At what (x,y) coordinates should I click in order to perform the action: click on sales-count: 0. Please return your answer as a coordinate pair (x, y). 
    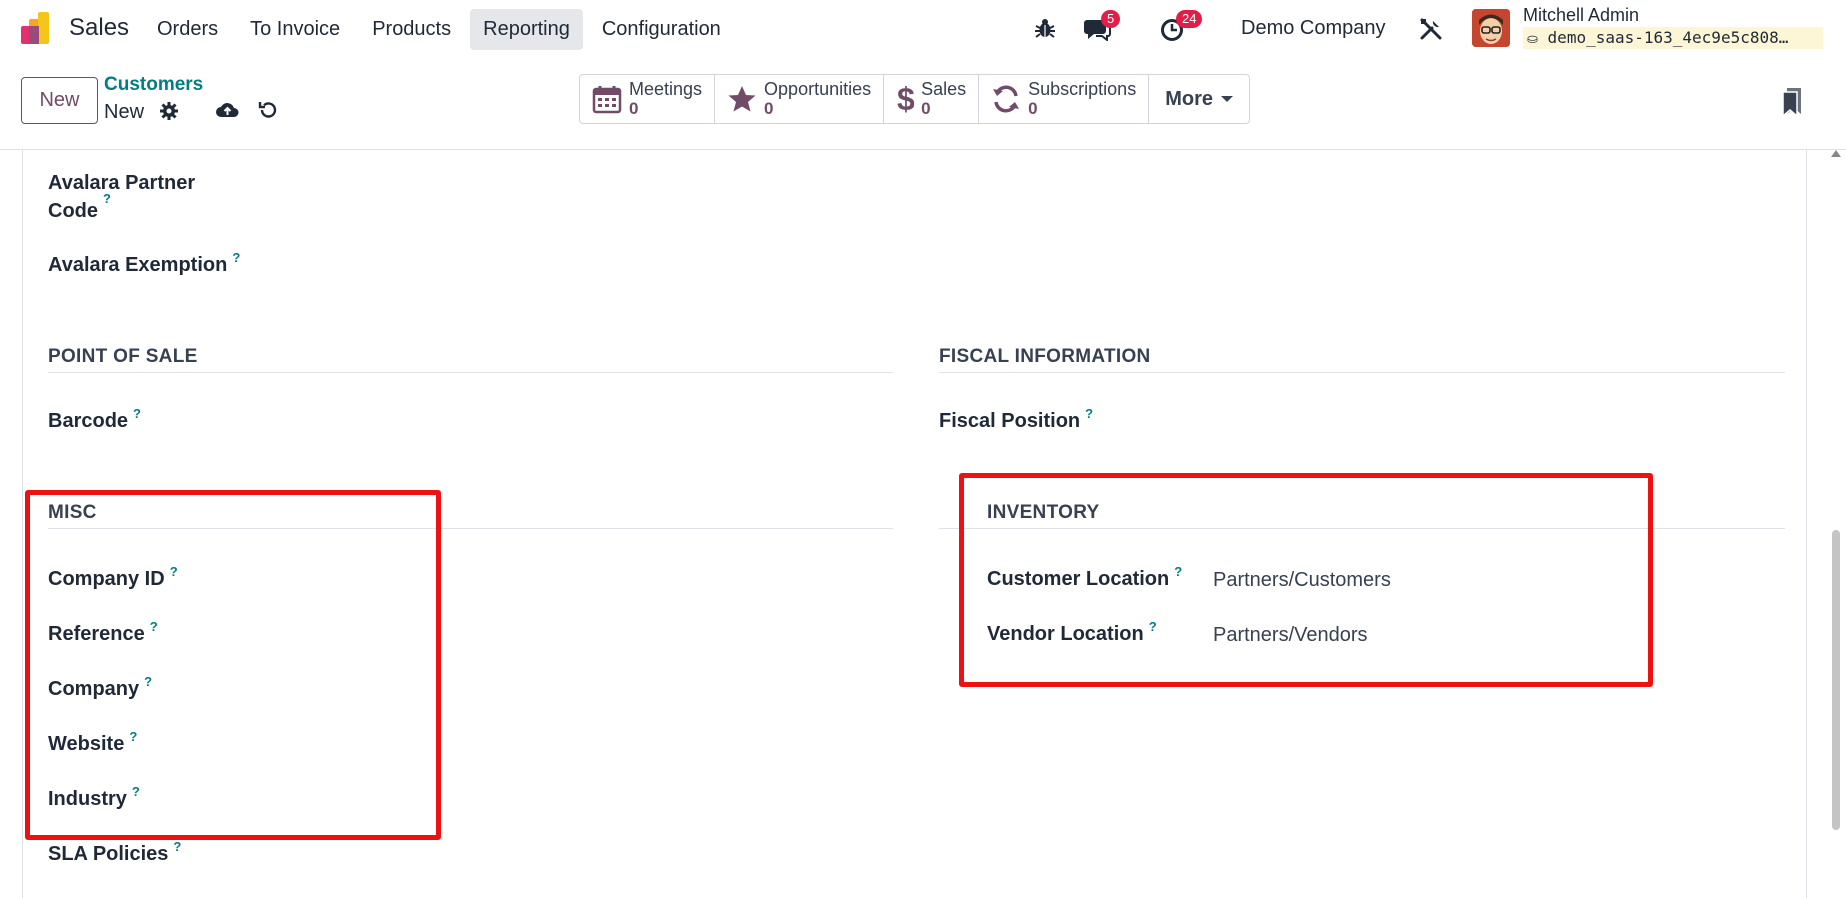
    Looking at the image, I should click on (926, 108).